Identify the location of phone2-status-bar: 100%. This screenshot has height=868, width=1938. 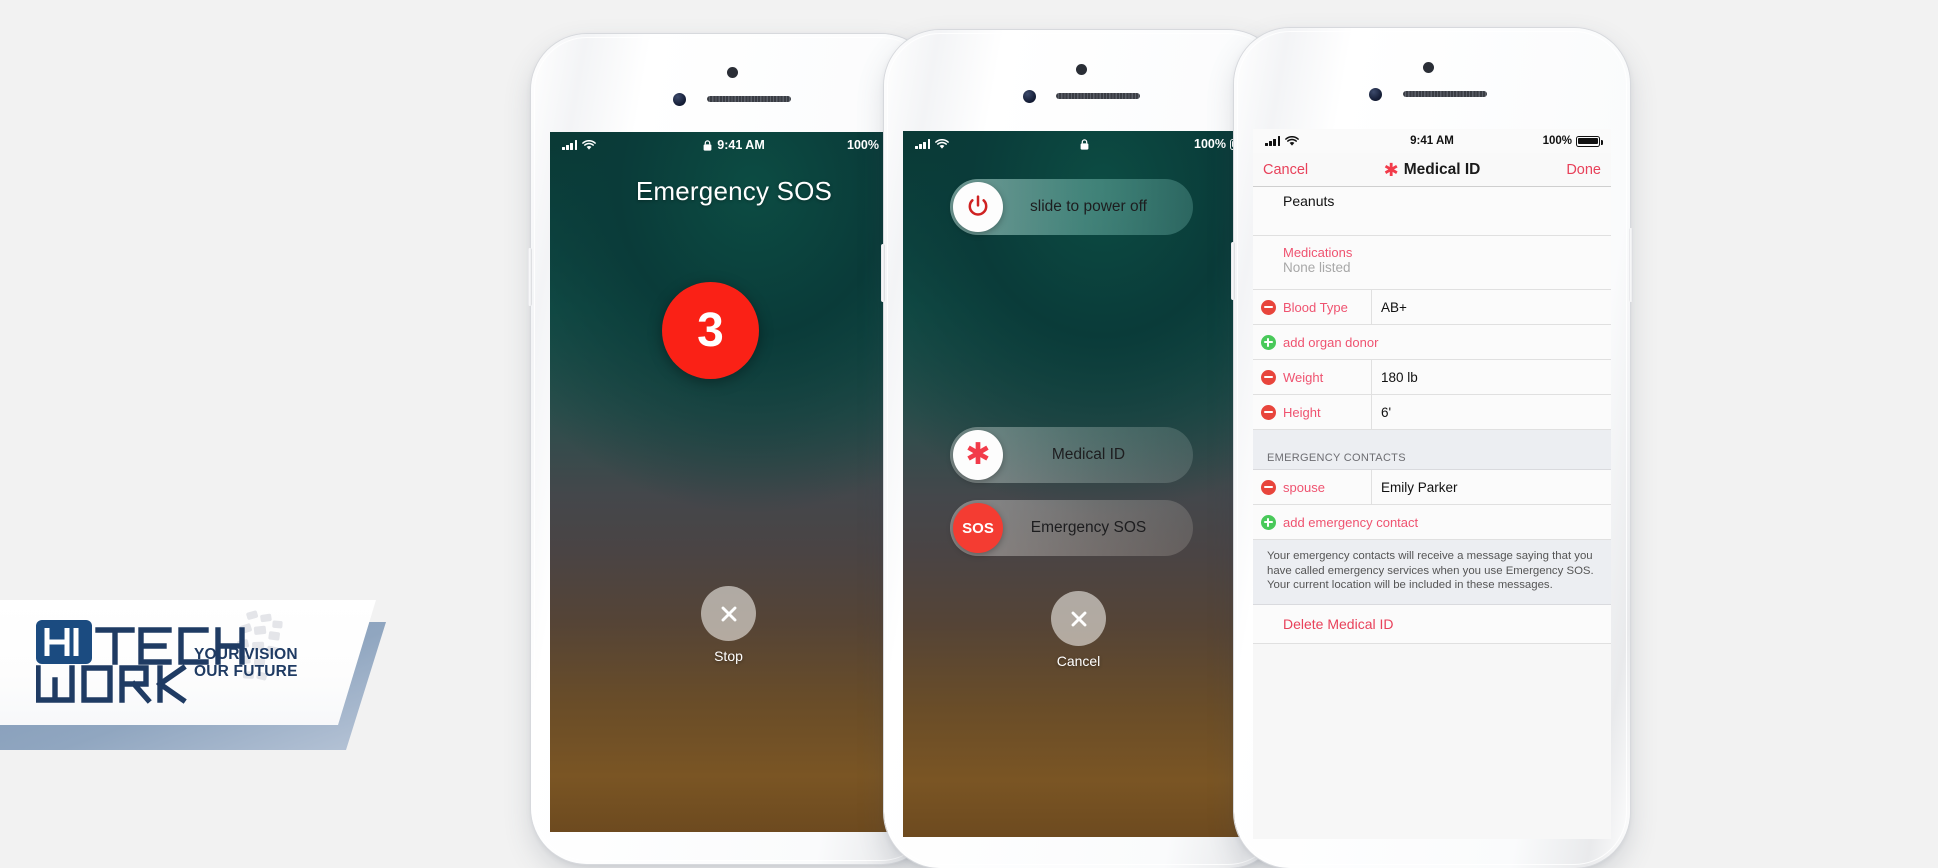
(1084, 144).